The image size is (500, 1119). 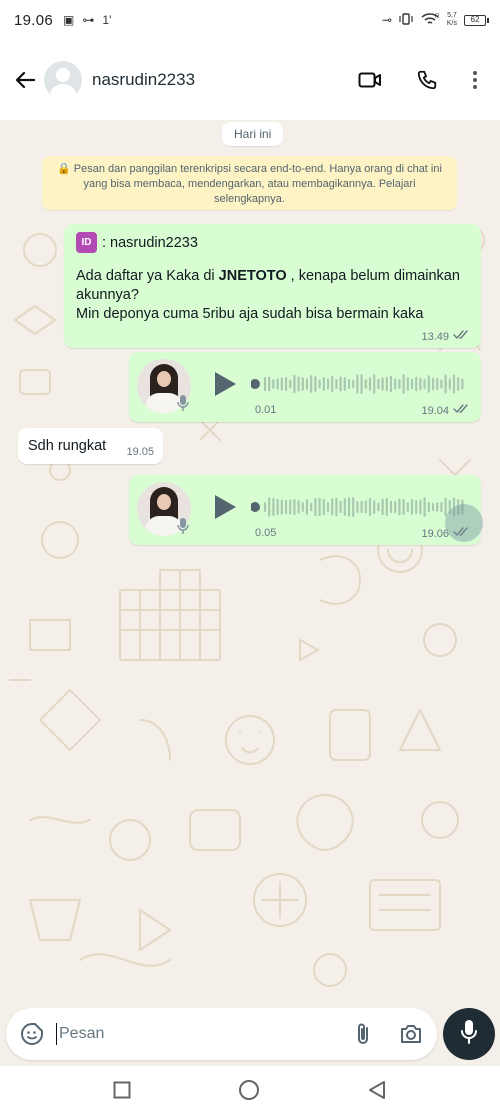 I want to click on home-icon, so click(x=249, y=1092).